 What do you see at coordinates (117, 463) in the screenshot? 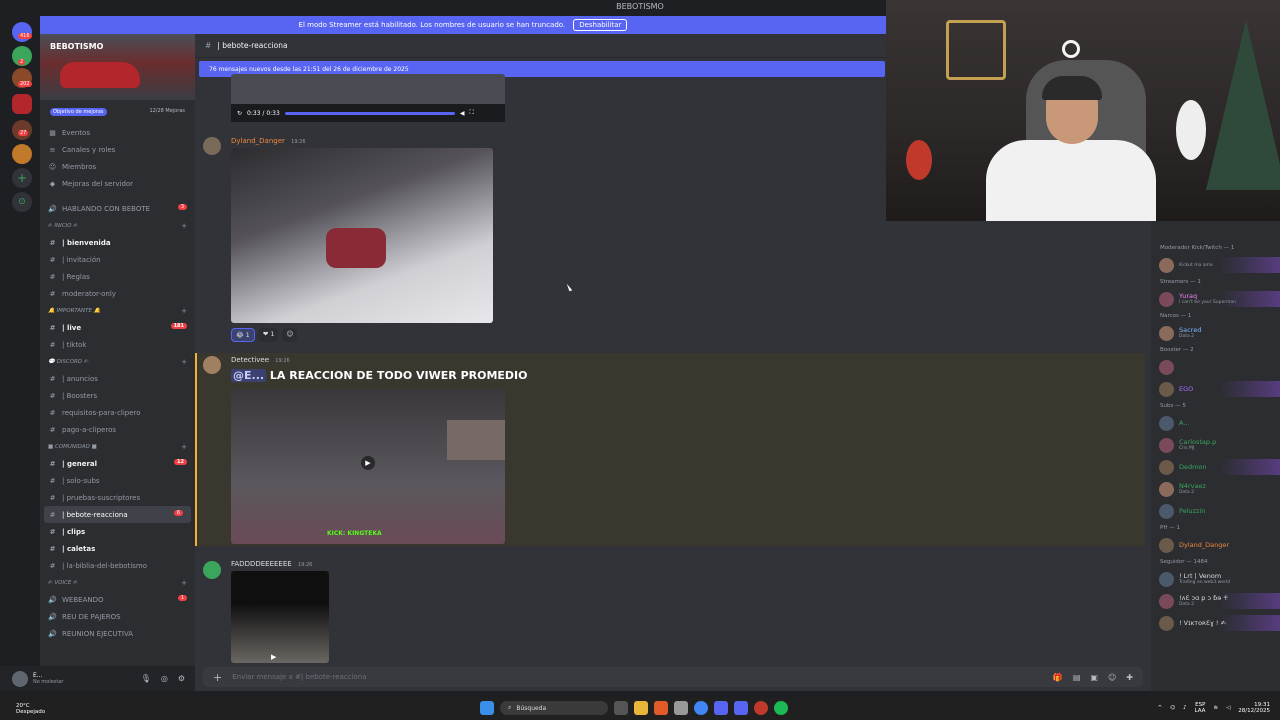
I see `channel-item: # | general 12` at bounding box center [117, 463].